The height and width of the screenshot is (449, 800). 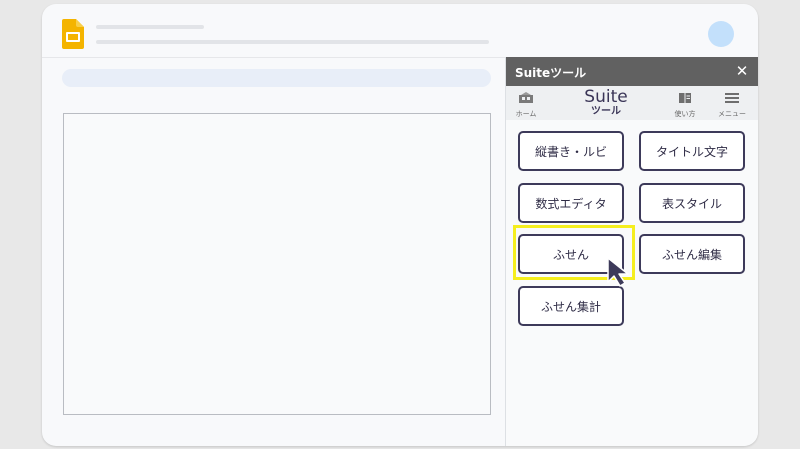 What do you see at coordinates (571, 151) in the screenshot?
I see `vertical-ruby-button: 縦書き・ルビ` at bounding box center [571, 151].